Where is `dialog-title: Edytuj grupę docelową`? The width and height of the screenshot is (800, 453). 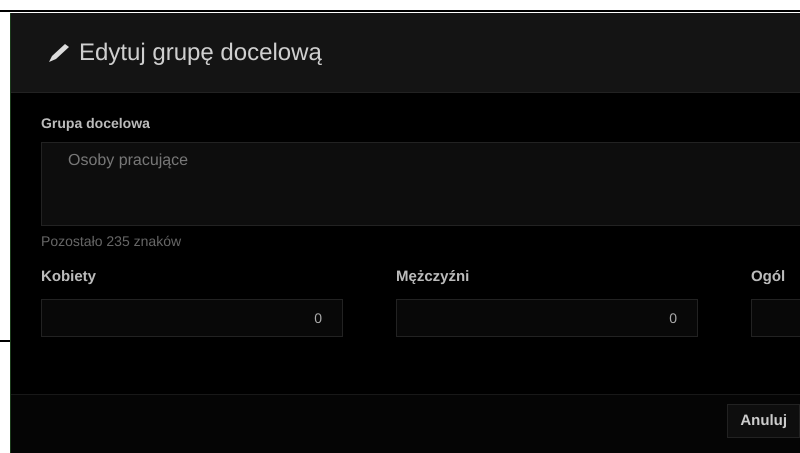 dialog-title: Edytuj grupę docelową is located at coordinates (200, 53).